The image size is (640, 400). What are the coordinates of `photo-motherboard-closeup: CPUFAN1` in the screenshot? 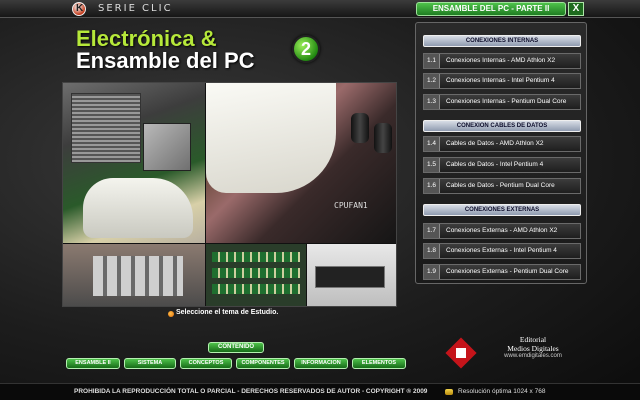 It's located at (301, 163).